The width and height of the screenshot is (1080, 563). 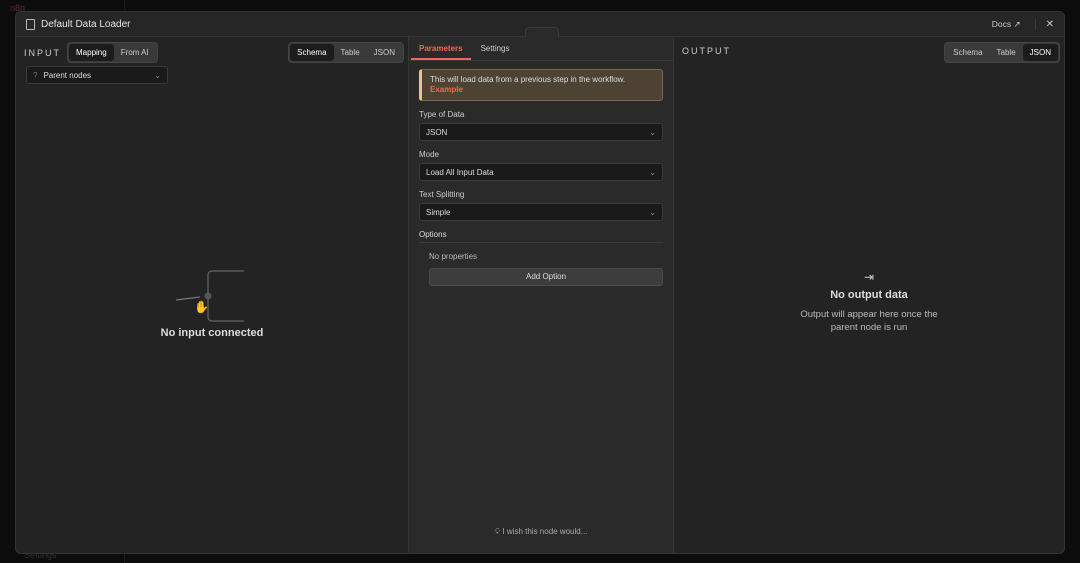 I want to click on parent-nodes-label: Parent nodes, so click(x=67, y=75).